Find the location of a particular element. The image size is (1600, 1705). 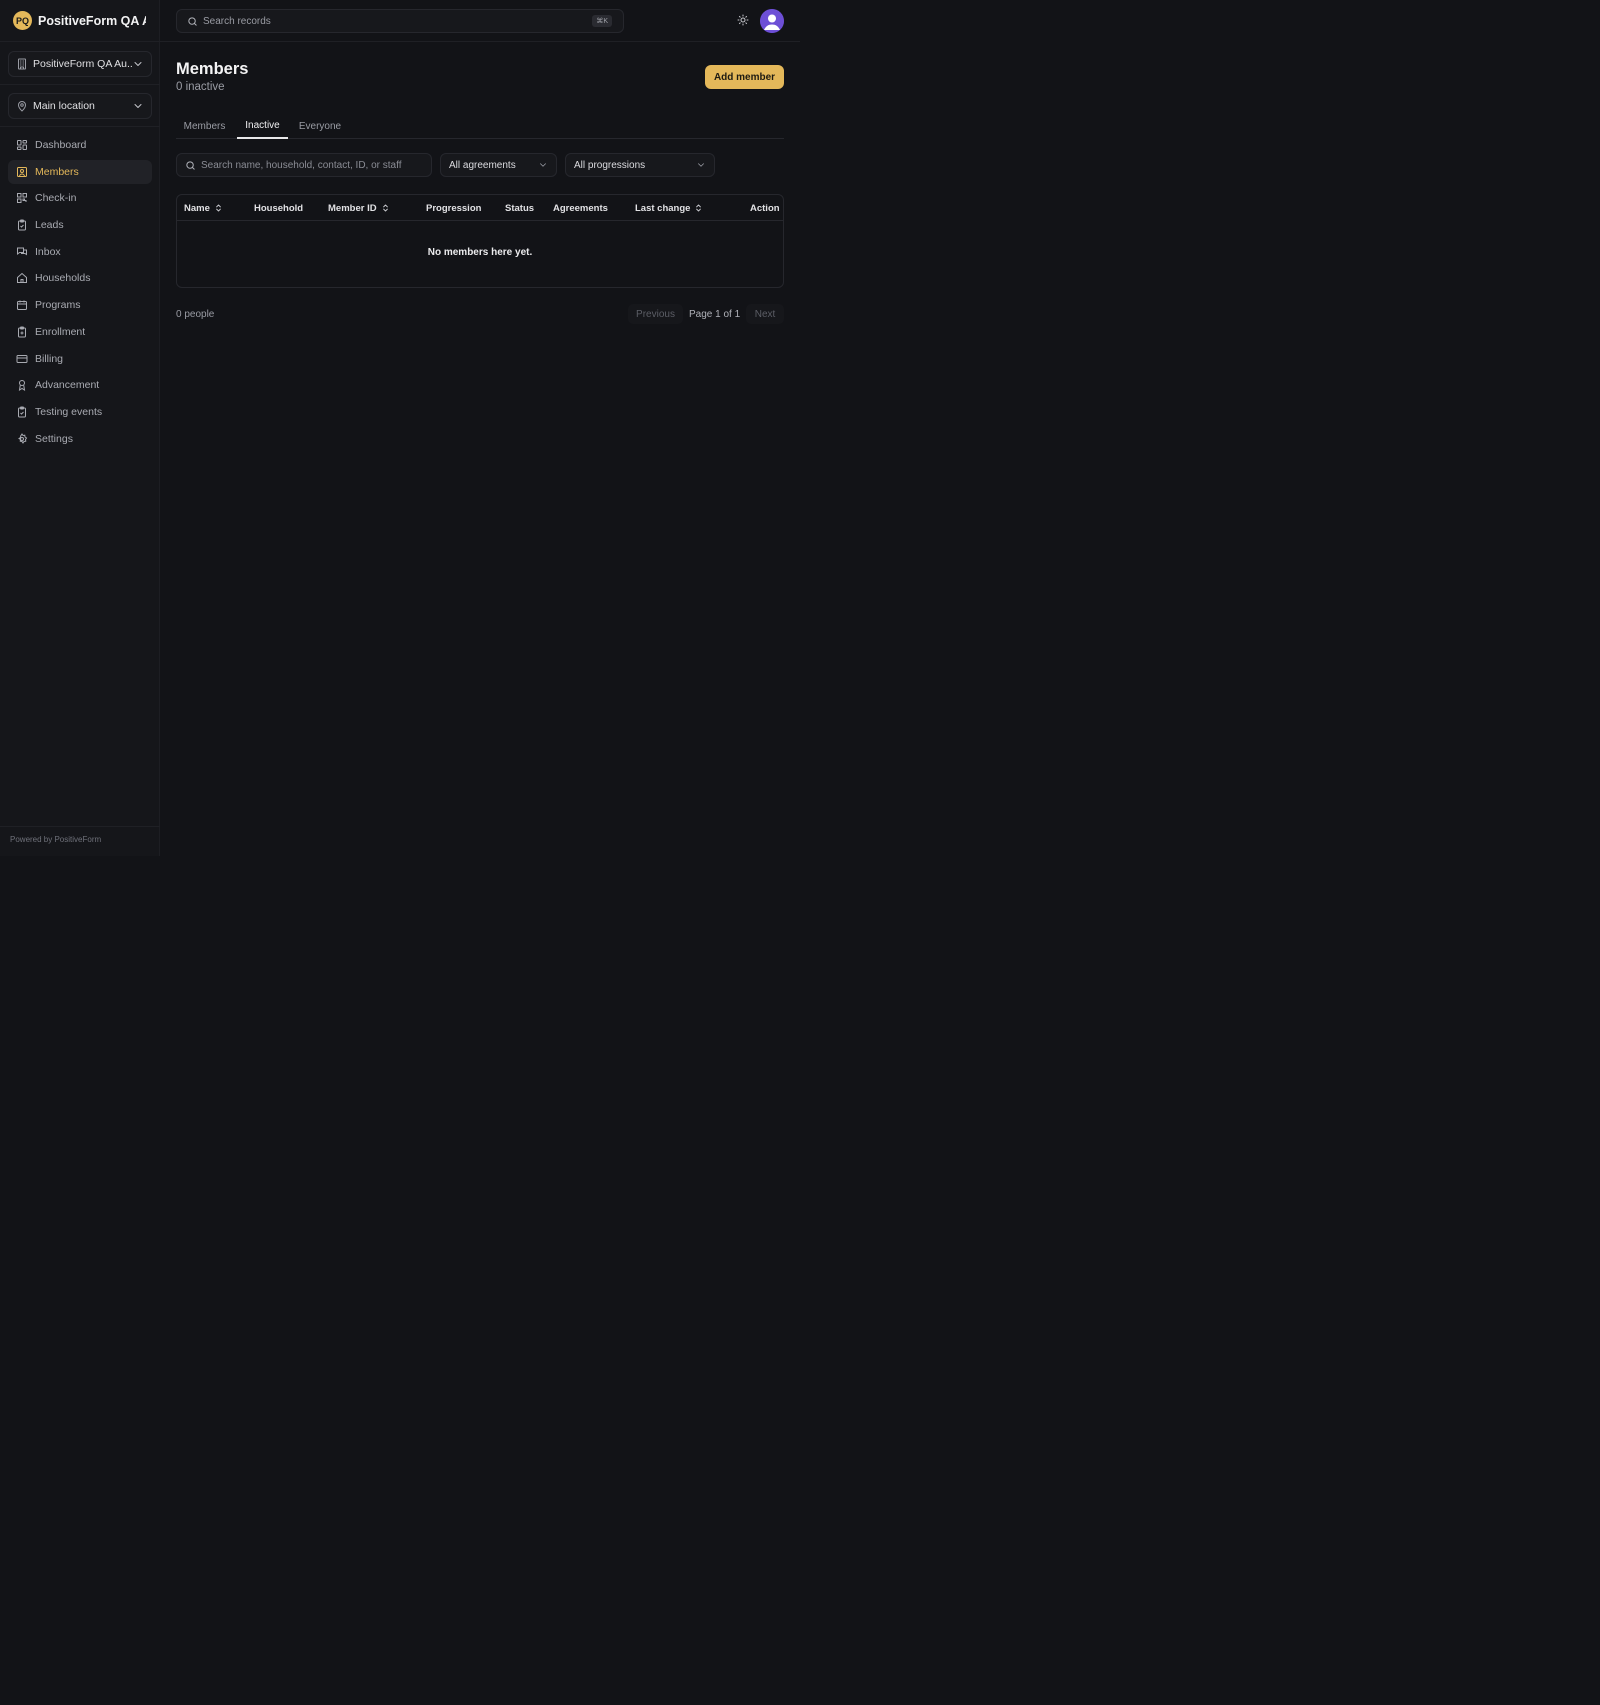

global-search-input: Search records ⌘K is located at coordinates (400, 21).